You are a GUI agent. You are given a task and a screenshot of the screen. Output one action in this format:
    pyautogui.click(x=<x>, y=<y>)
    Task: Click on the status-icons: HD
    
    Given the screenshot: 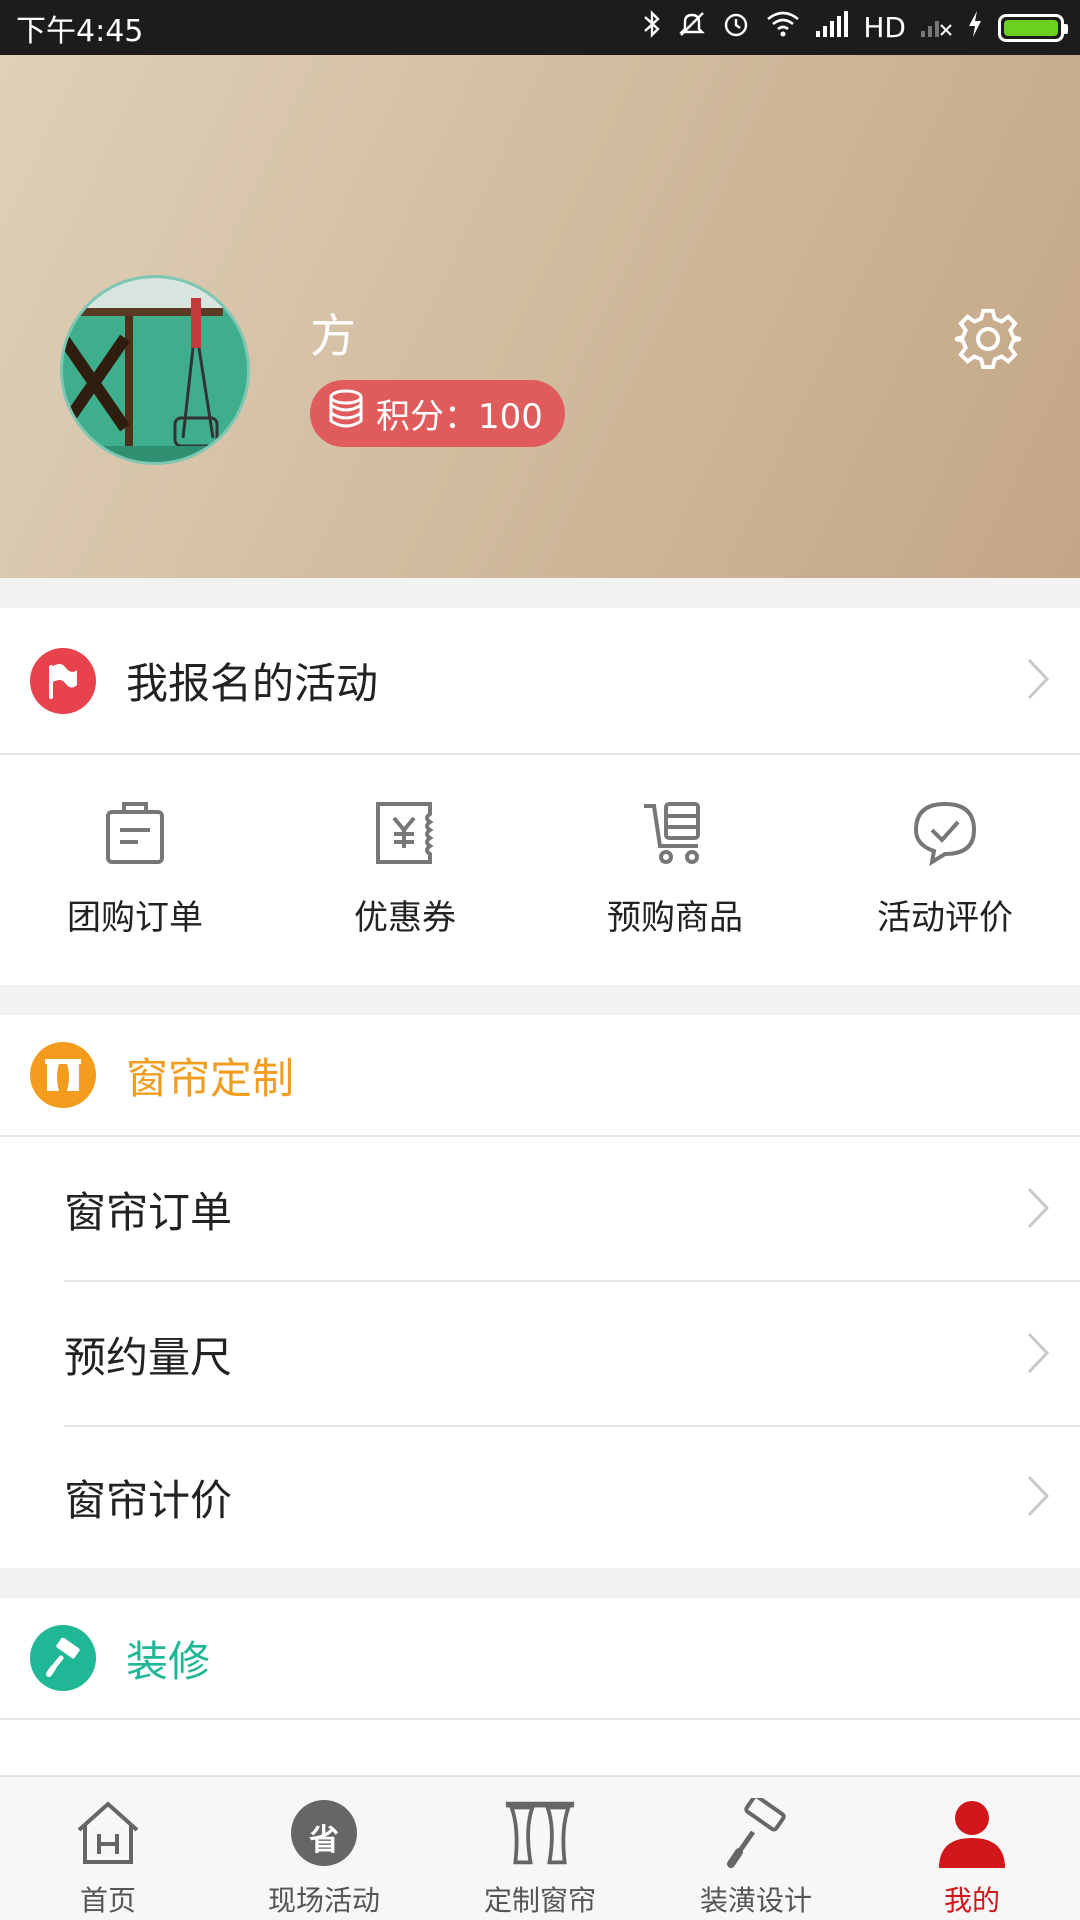 What is the action you would take?
    pyautogui.click(x=854, y=27)
    